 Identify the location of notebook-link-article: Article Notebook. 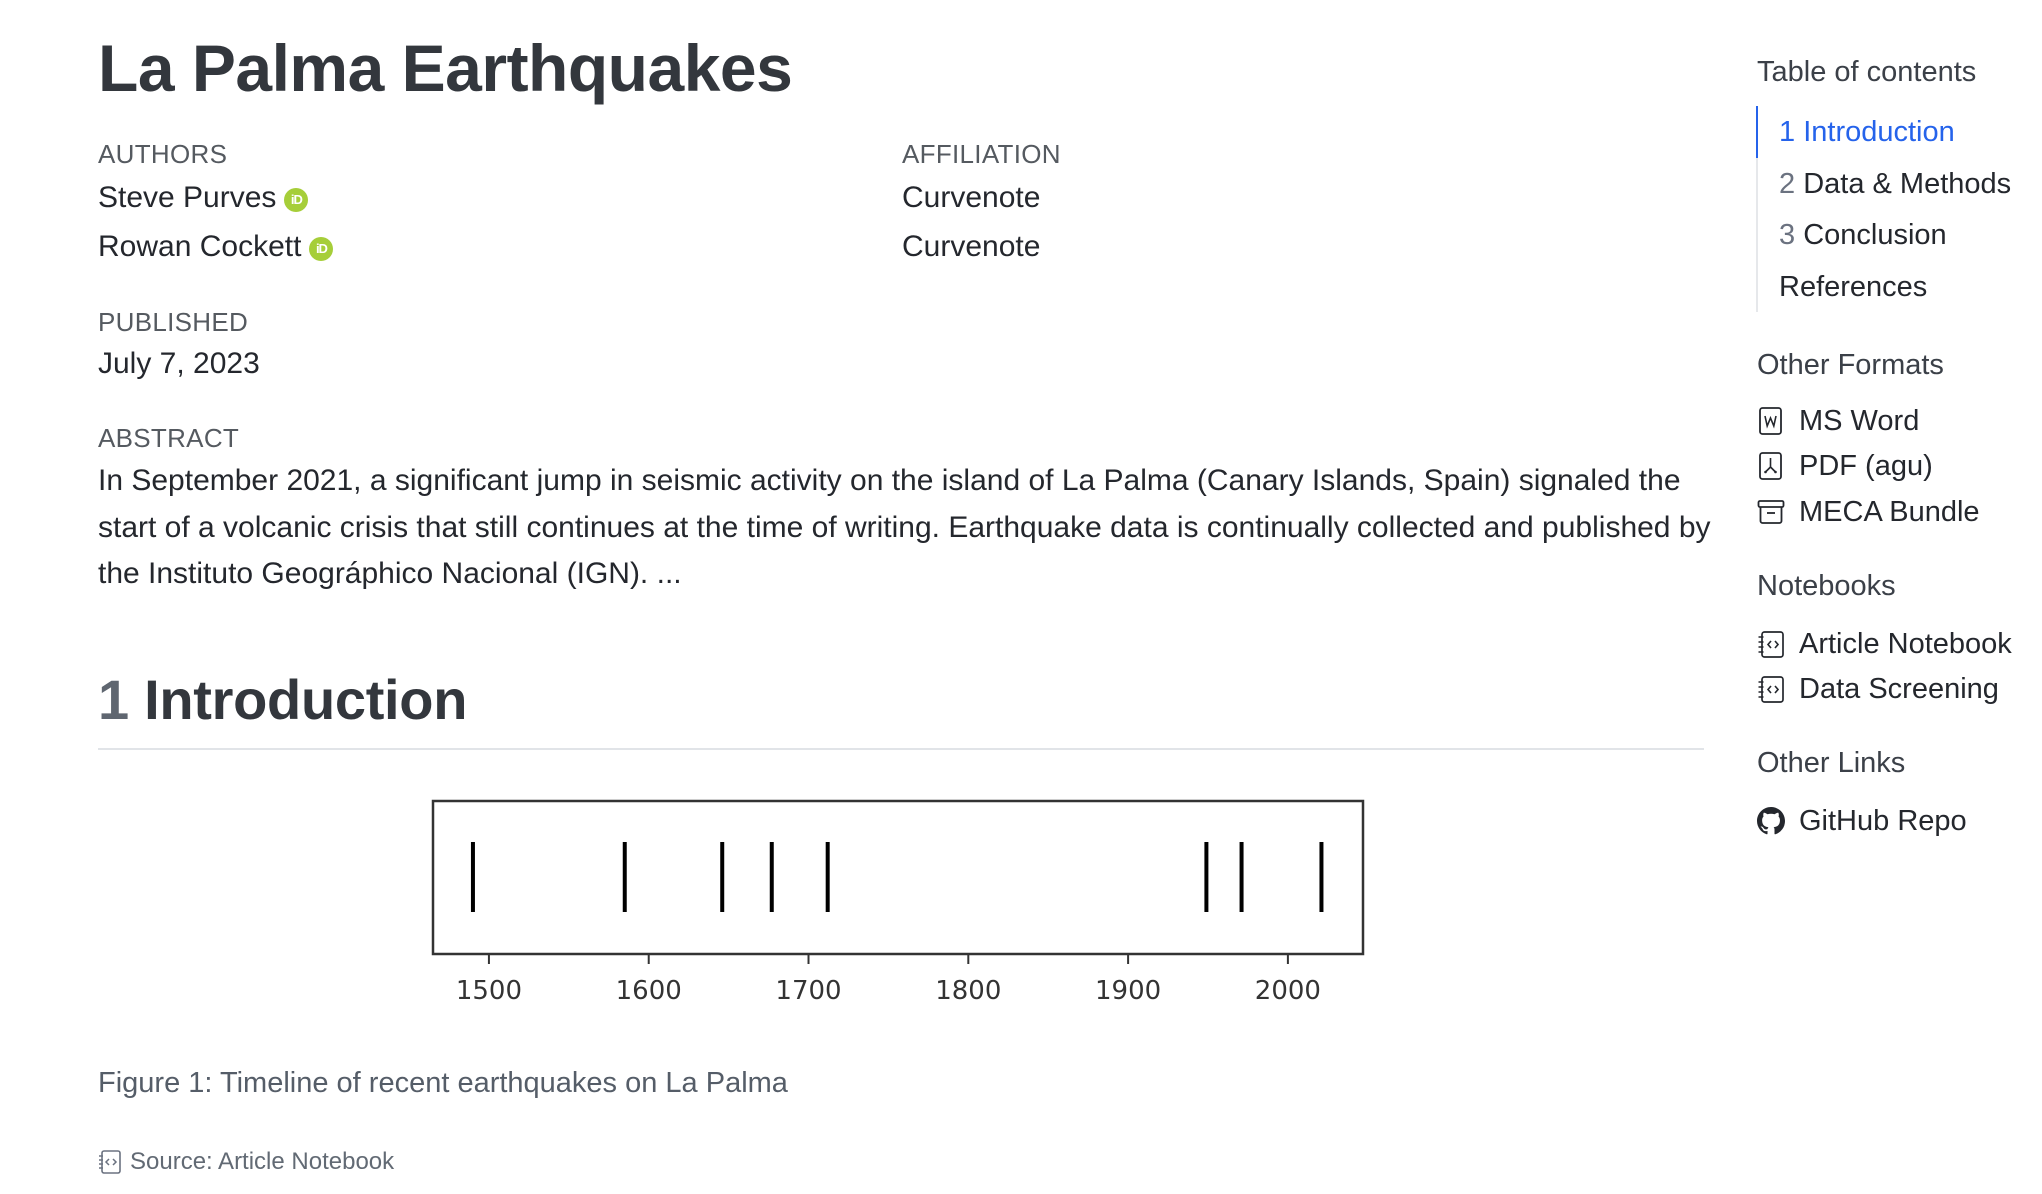
(1884, 644).